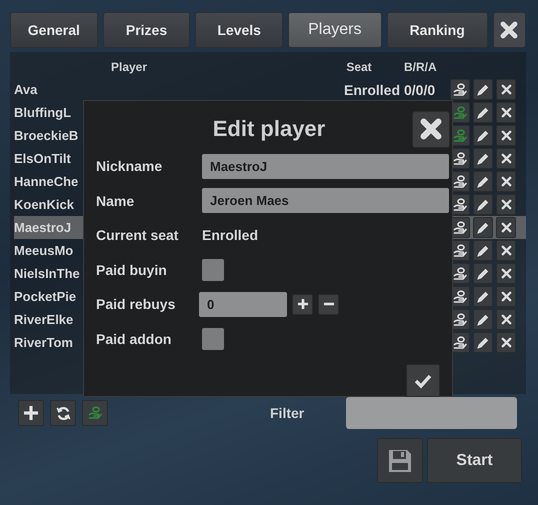  What do you see at coordinates (44, 319) in the screenshot?
I see `player-name: RiverElke` at bounding box center [44, 319].